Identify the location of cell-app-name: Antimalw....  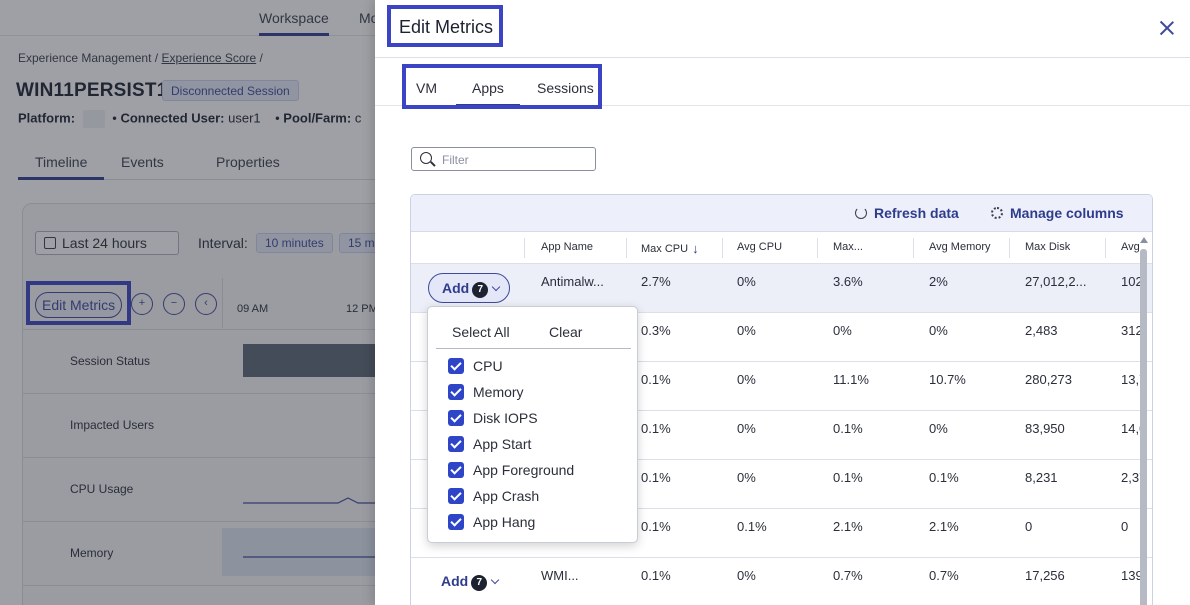
(572, 281).